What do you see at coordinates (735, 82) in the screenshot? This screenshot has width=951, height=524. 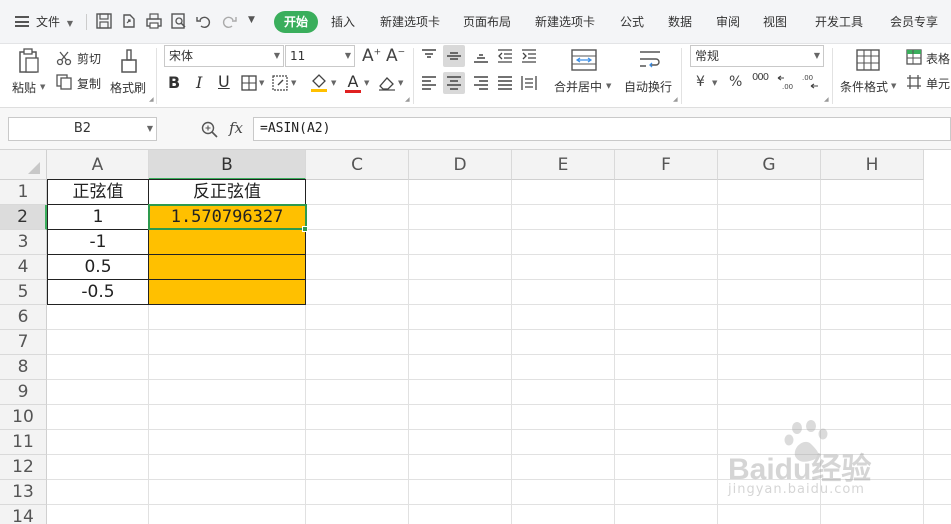 I see `percent-button: %` at bounding box center [735, 82].